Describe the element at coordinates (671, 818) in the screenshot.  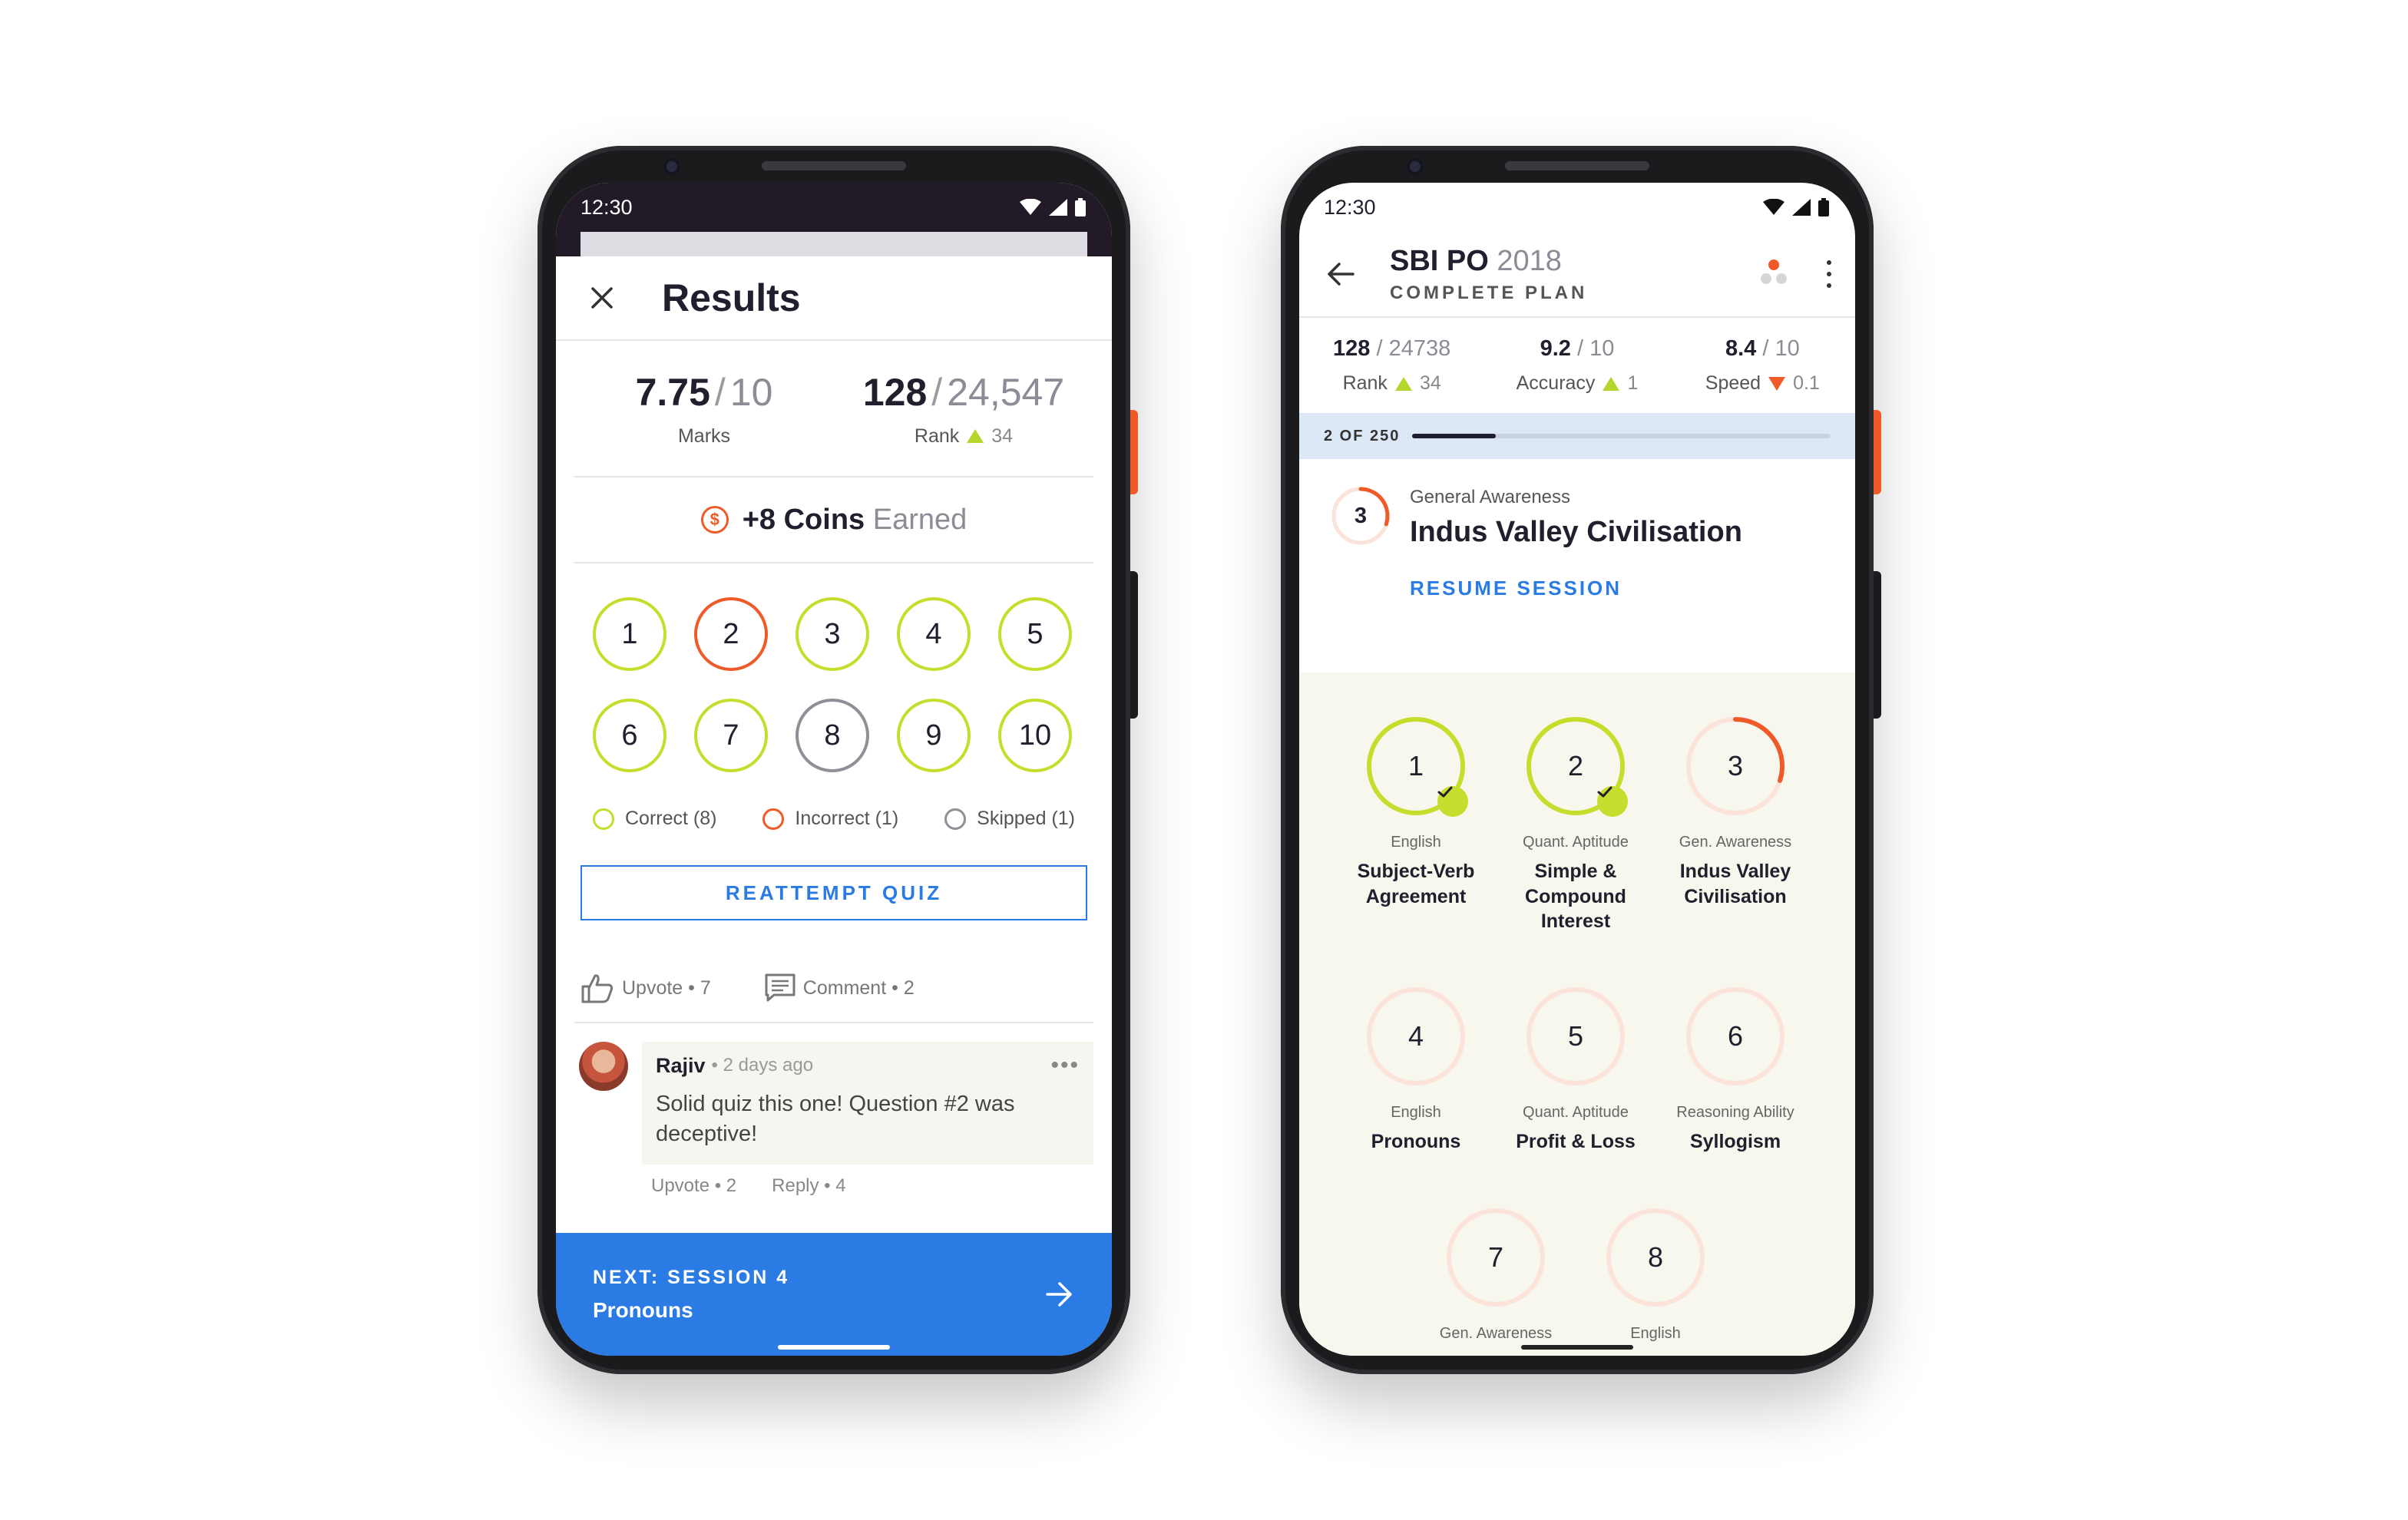
I see `legend-correct-label: Correct (8)` at that location.